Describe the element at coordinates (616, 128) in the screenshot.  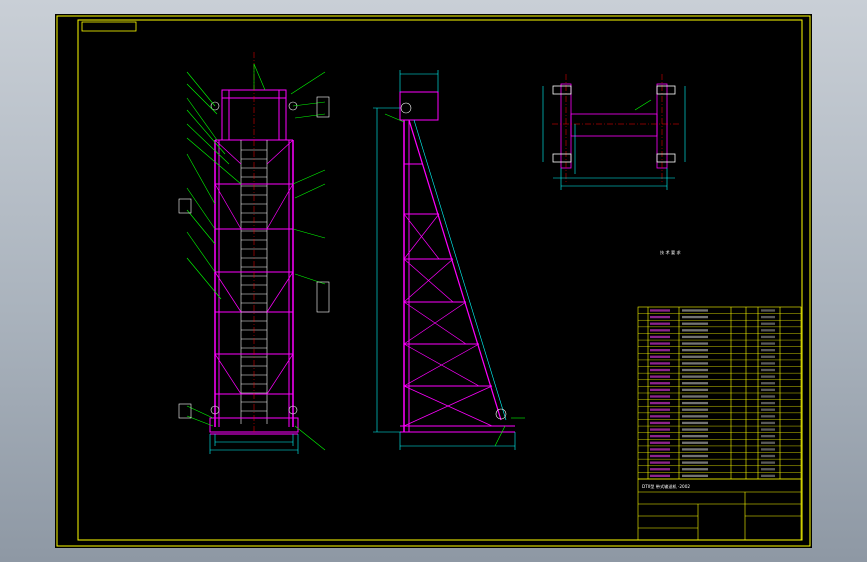
I see `section-view` at that location.